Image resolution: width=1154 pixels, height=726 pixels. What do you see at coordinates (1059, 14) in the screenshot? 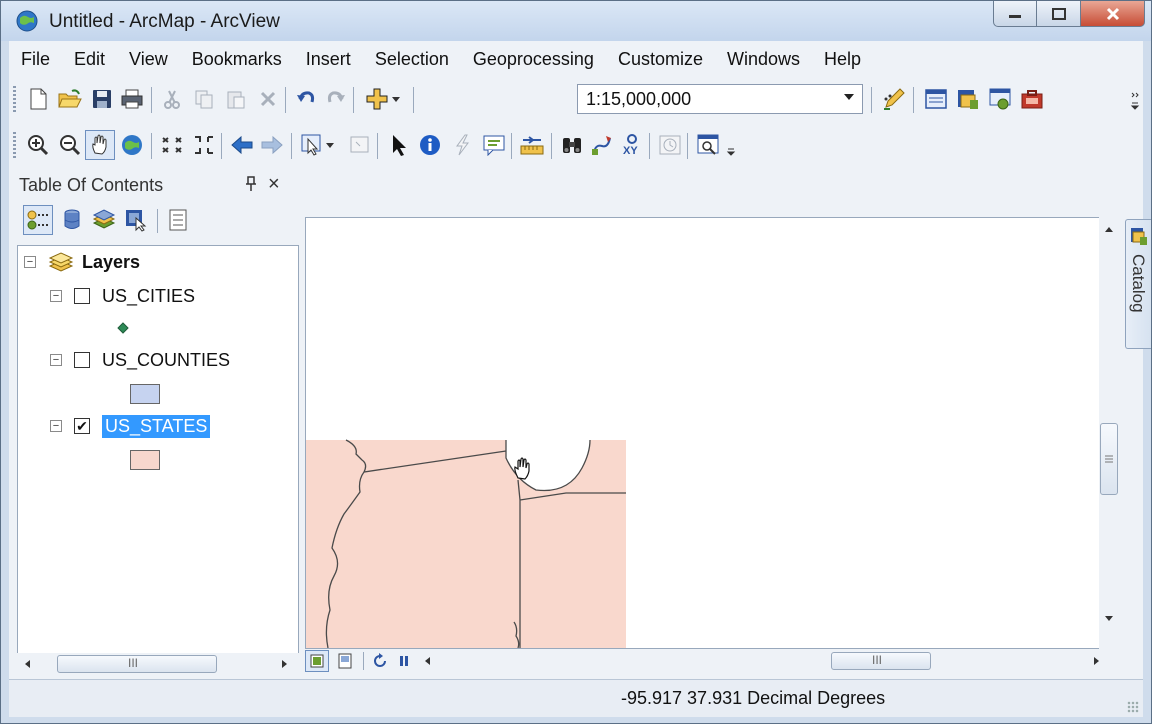
I see `maximize-button` at bounding box center [1059, 14].